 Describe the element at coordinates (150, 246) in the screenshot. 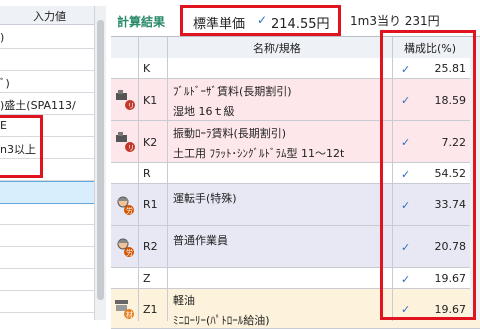

I see `row-code: R2` at that location.